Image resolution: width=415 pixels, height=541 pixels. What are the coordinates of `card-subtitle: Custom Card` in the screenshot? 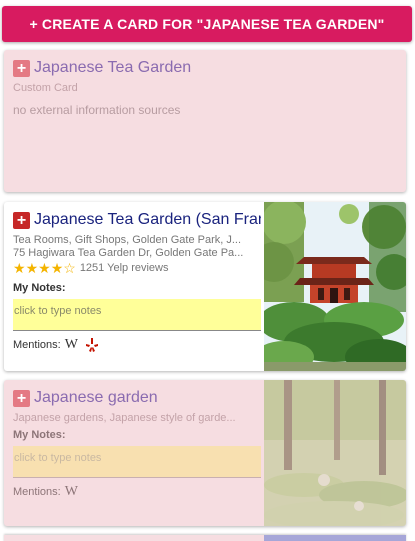 It's located at (45, 88).